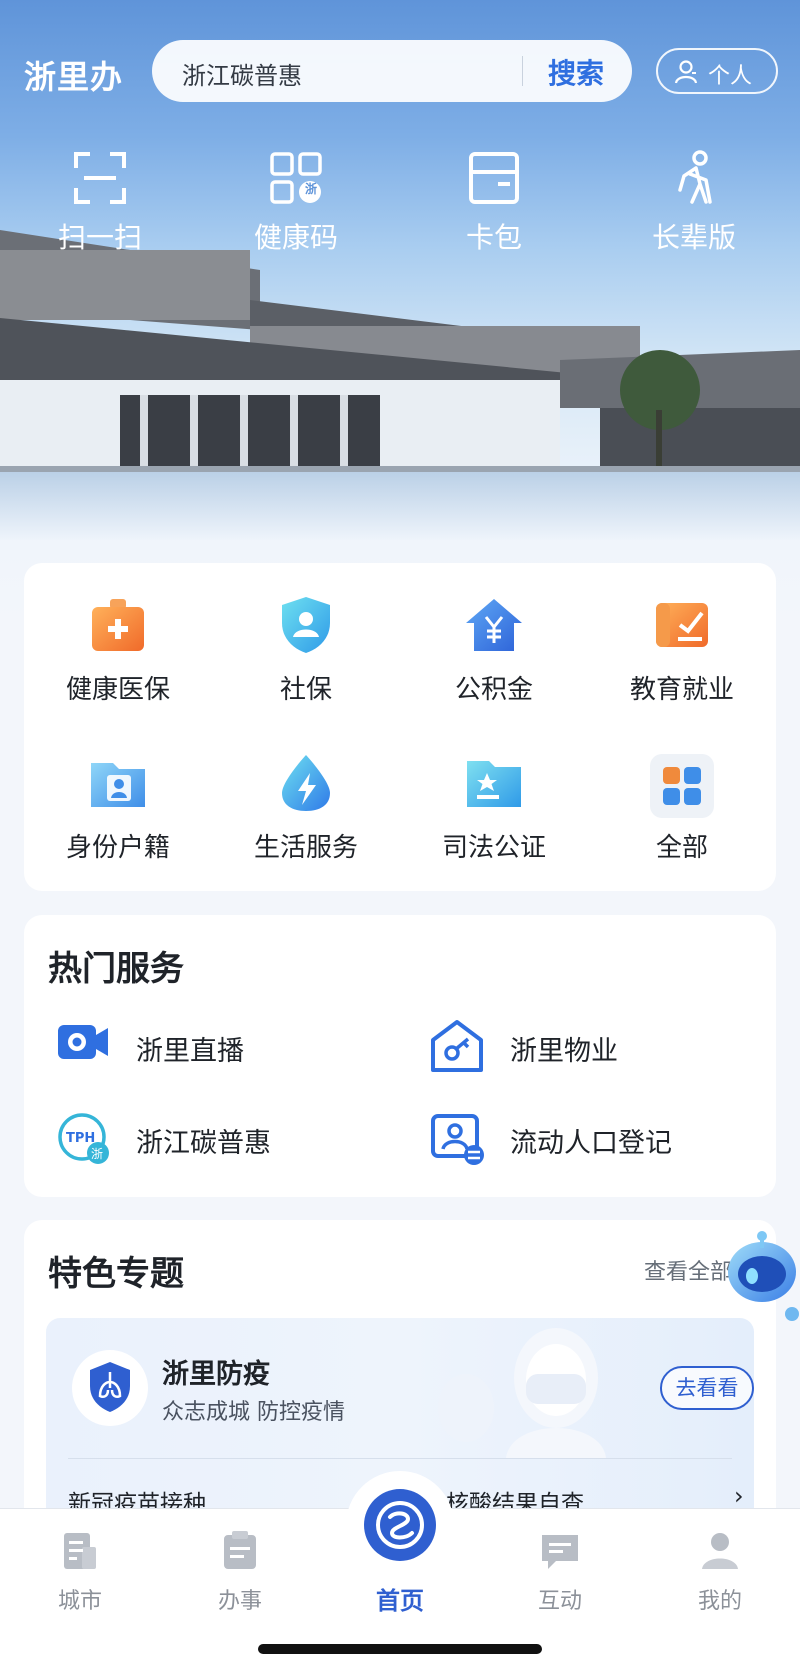  What do you see at coordinates (190, 1051) in the screenshot?
I see `hot-item-label: 浙里直播` at bounding box center [190, 1051].